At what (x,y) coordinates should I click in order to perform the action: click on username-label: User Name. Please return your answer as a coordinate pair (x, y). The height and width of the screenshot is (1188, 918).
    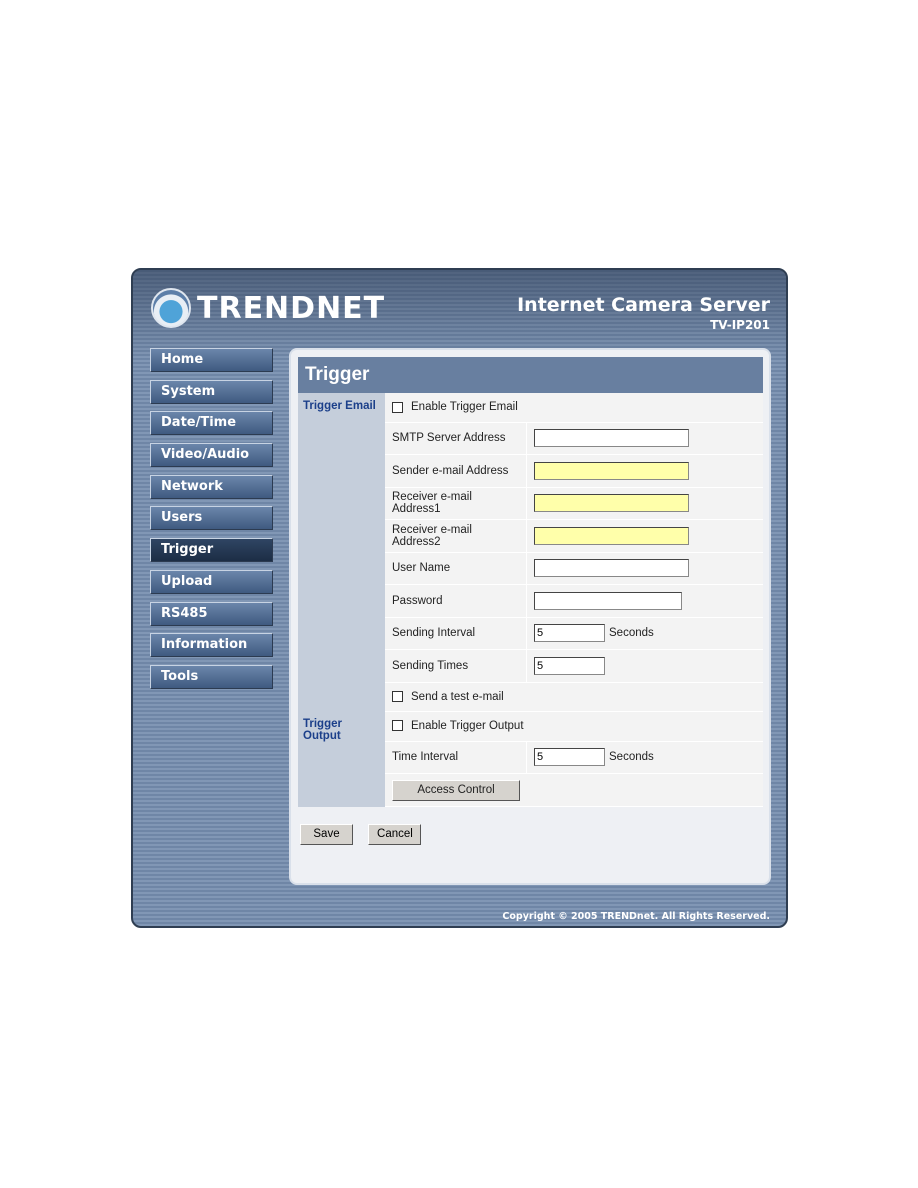
    Looking at the image, I should click on (456, 568).